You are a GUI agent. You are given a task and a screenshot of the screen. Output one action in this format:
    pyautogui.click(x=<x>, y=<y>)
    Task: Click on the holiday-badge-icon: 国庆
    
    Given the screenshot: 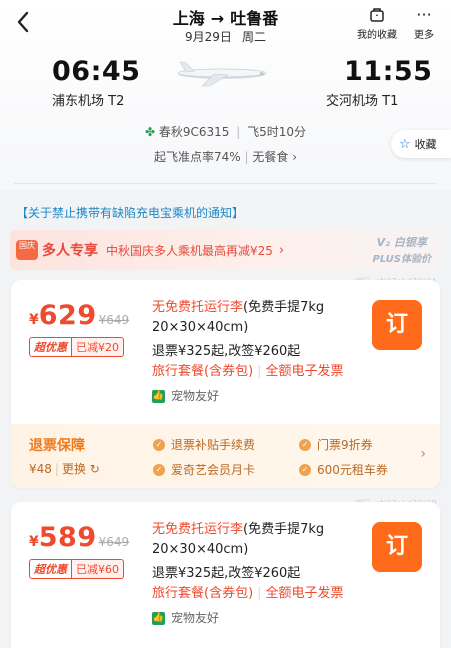 What is the action you would take?
    pyautogui.click(x=27, y=250)
    